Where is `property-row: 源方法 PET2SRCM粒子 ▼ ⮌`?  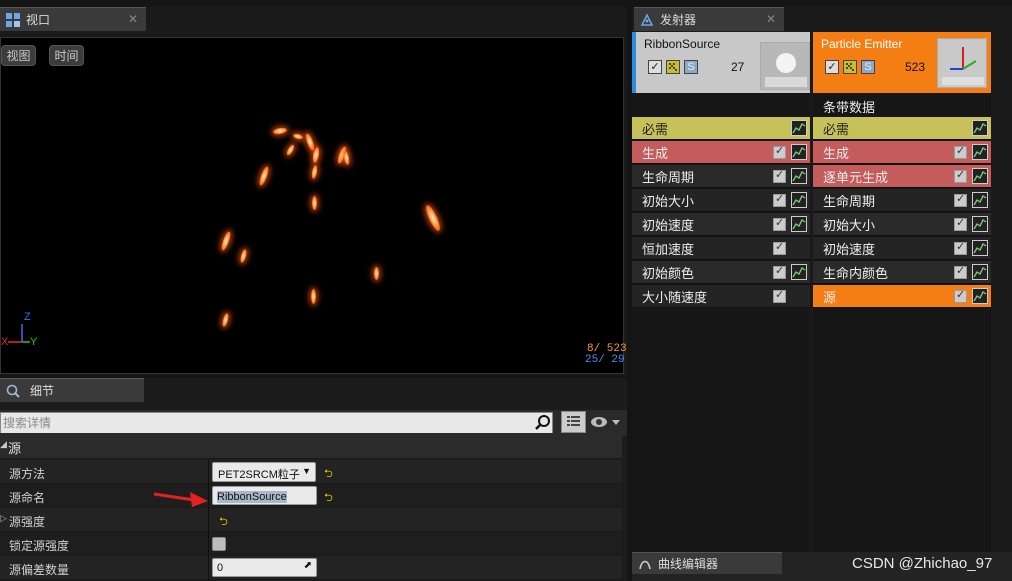 property-row: 源方法 PET2SRCM粒子 ▼ ⮌ is located at coordinates (311, 472).